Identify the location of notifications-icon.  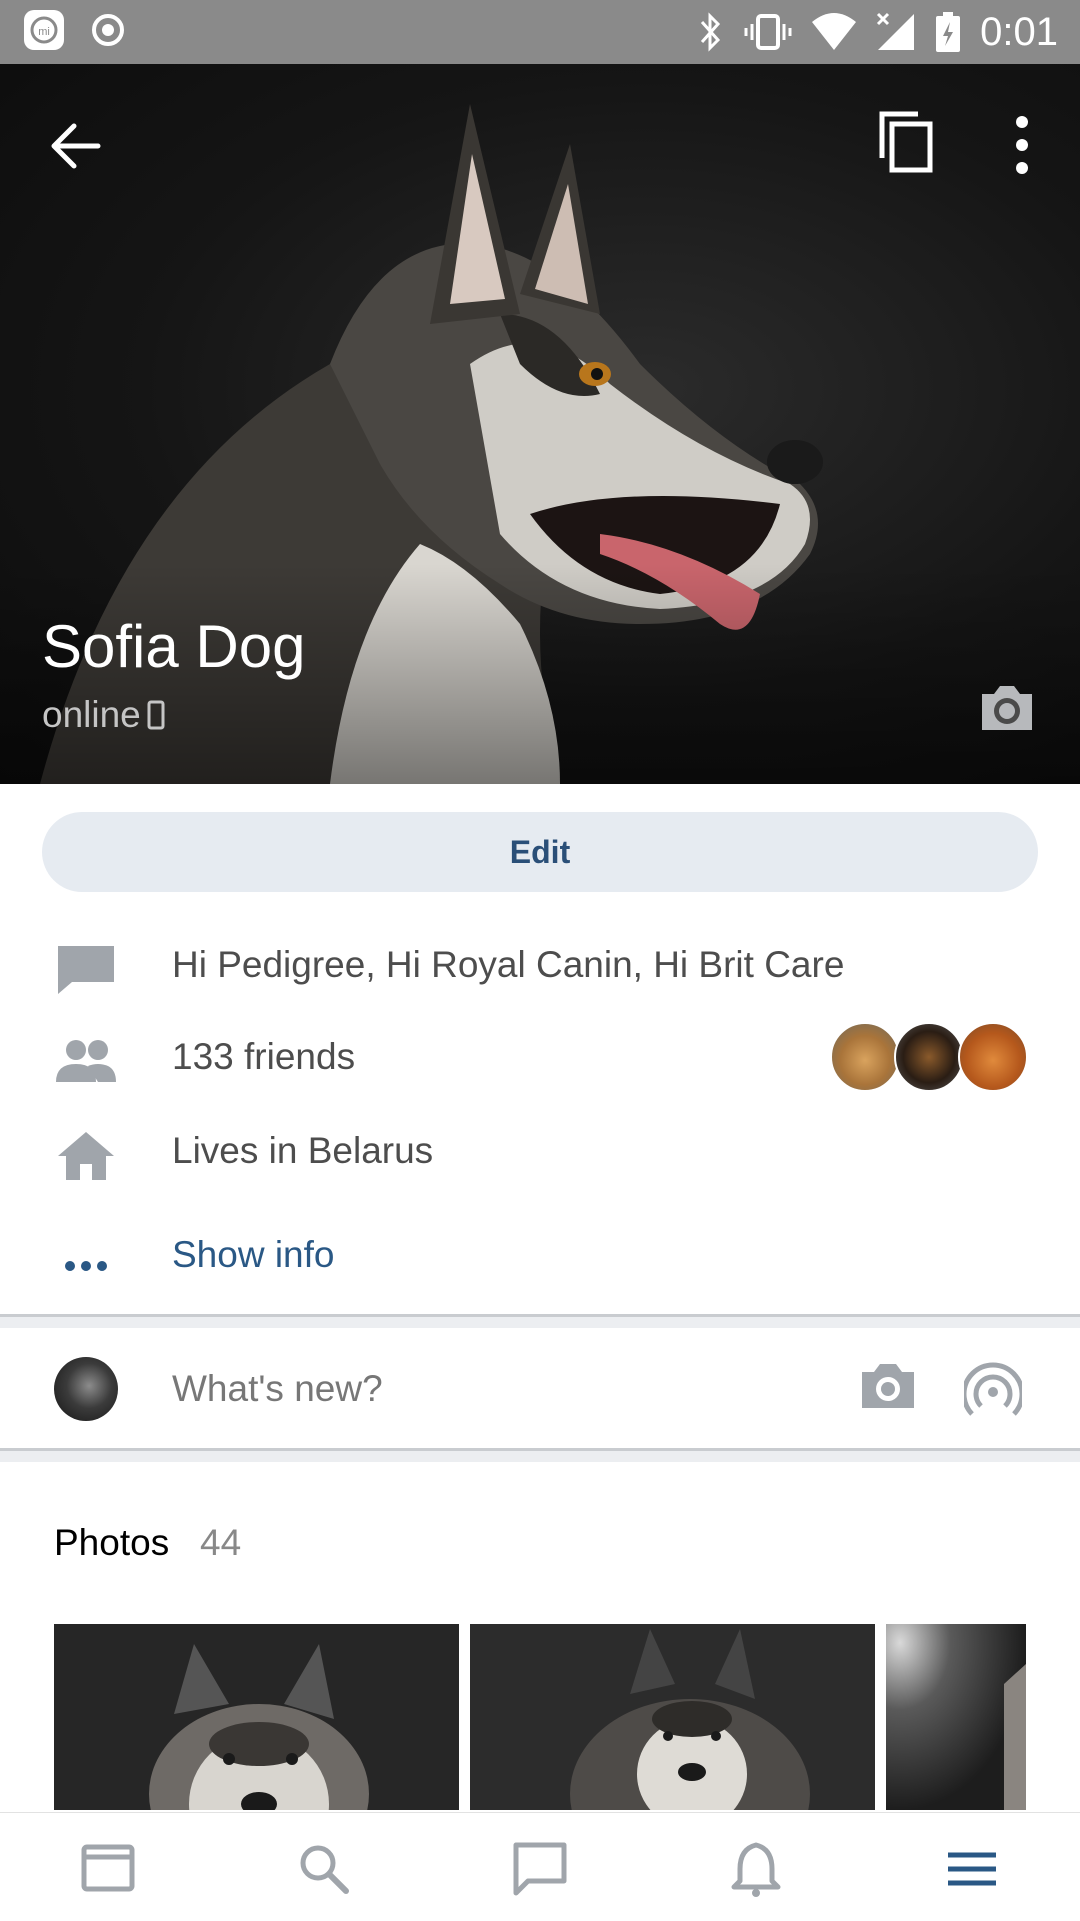
(756, 1869).